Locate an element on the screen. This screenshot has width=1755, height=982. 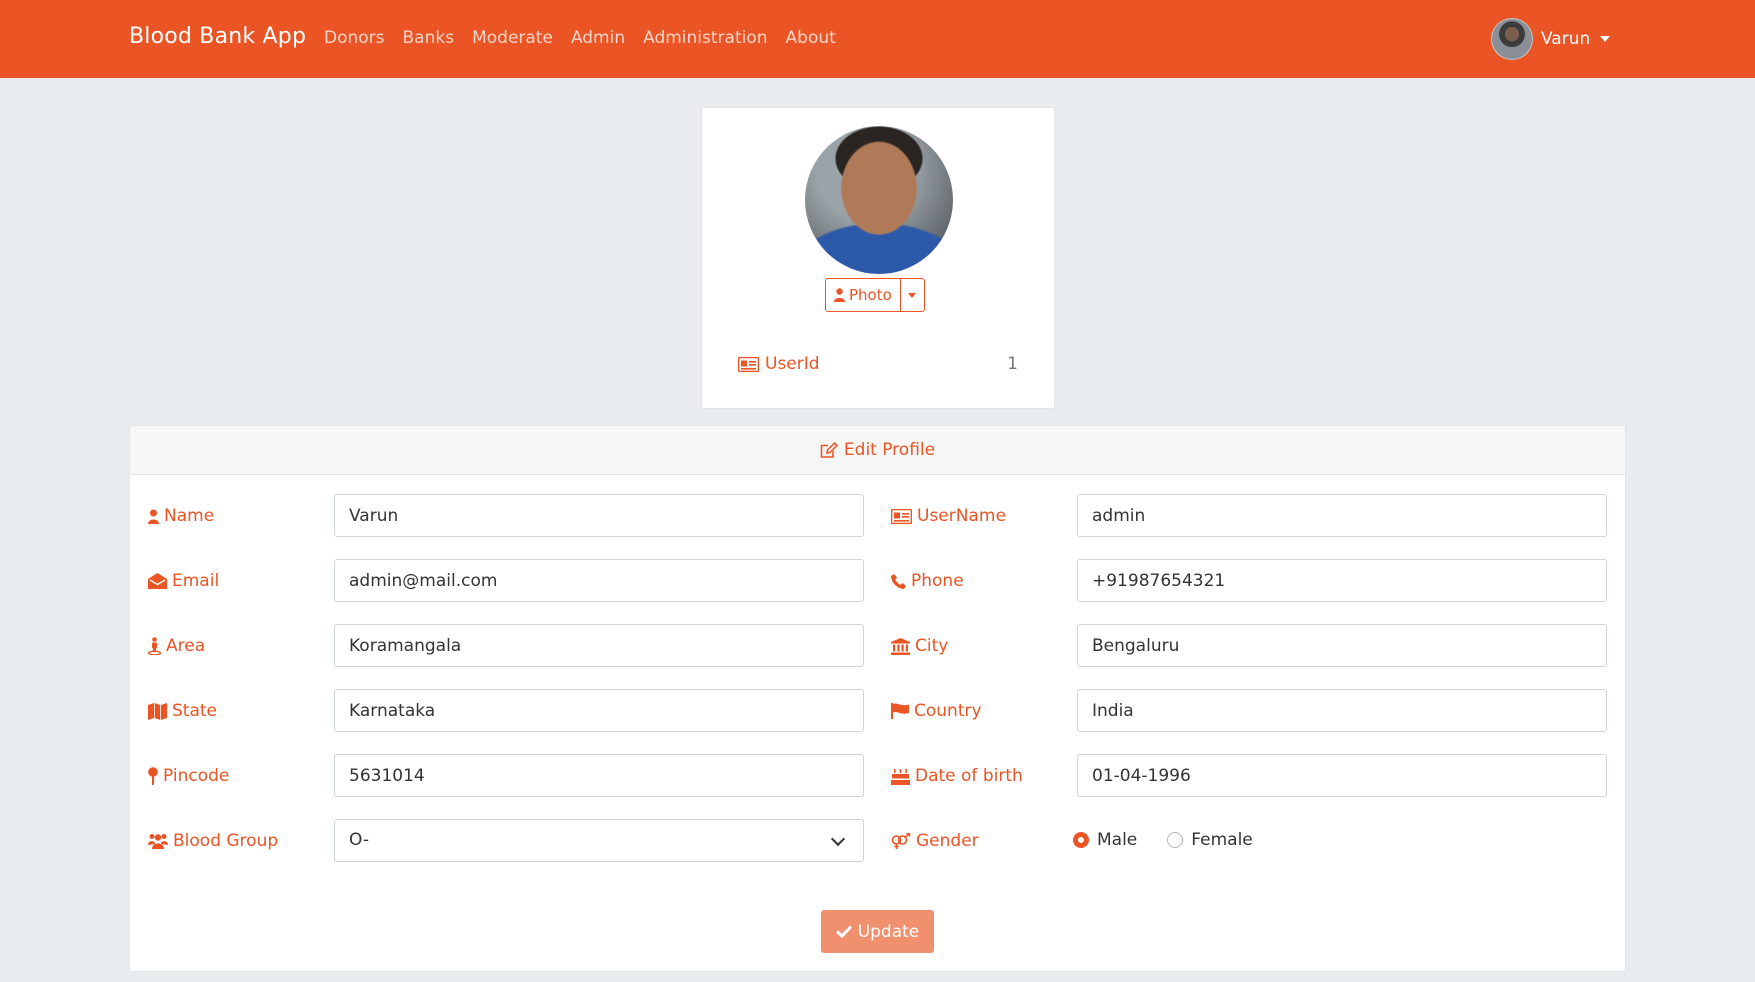
edit-icon is located at coordinates (829, 450).